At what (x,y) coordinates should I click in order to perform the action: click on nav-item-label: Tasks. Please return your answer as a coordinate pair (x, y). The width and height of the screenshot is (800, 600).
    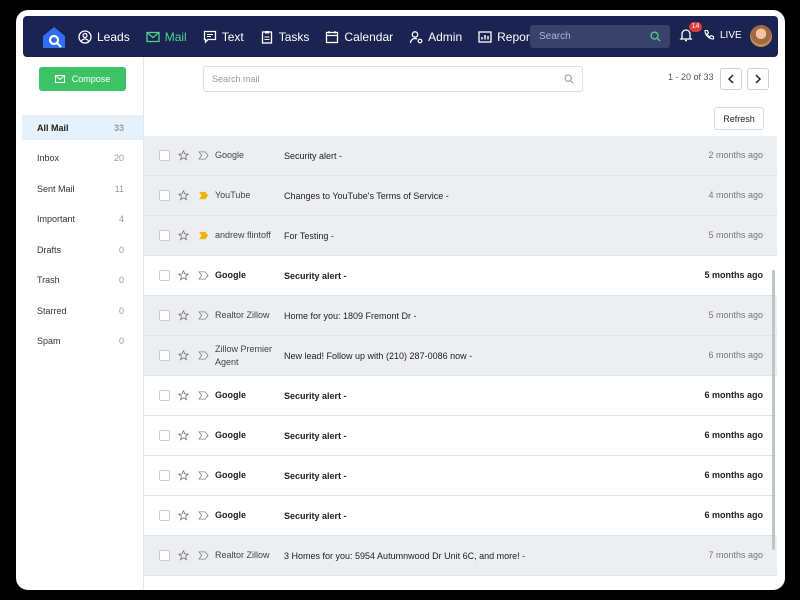
    Looking at the image, I should click on (294, 36).